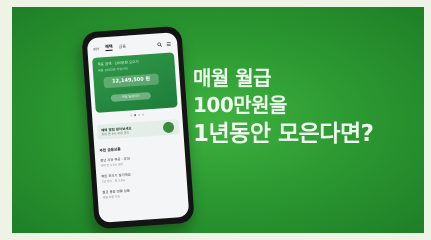 Image resolution: width=431 pixels, height=240 pixels. What do you see at coordinates (164, 44) in the screenshot?
I see `nav-icon-group` at bounding box center [164, 44].